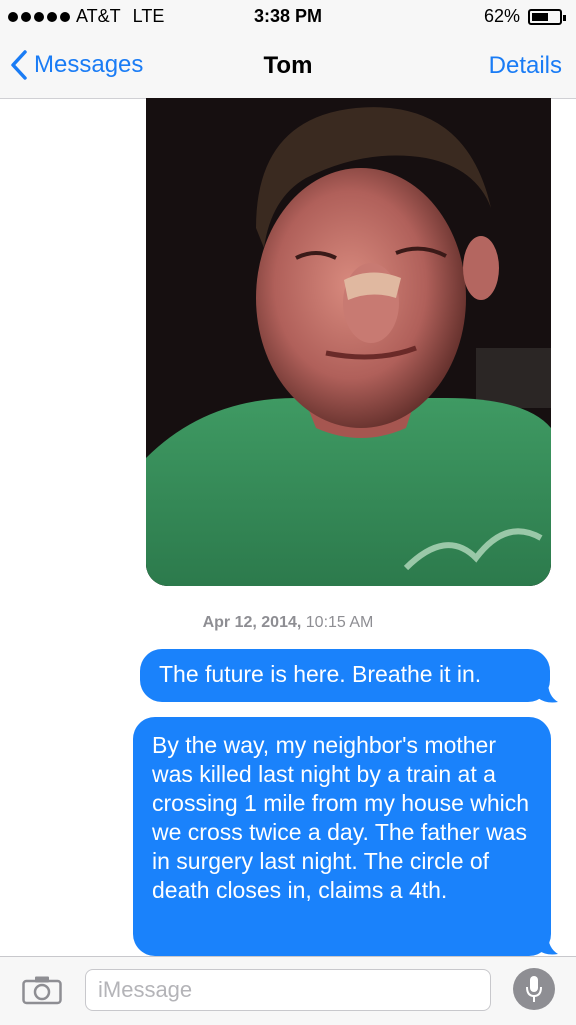  I want to click on microphone-button, so click(534, 989).